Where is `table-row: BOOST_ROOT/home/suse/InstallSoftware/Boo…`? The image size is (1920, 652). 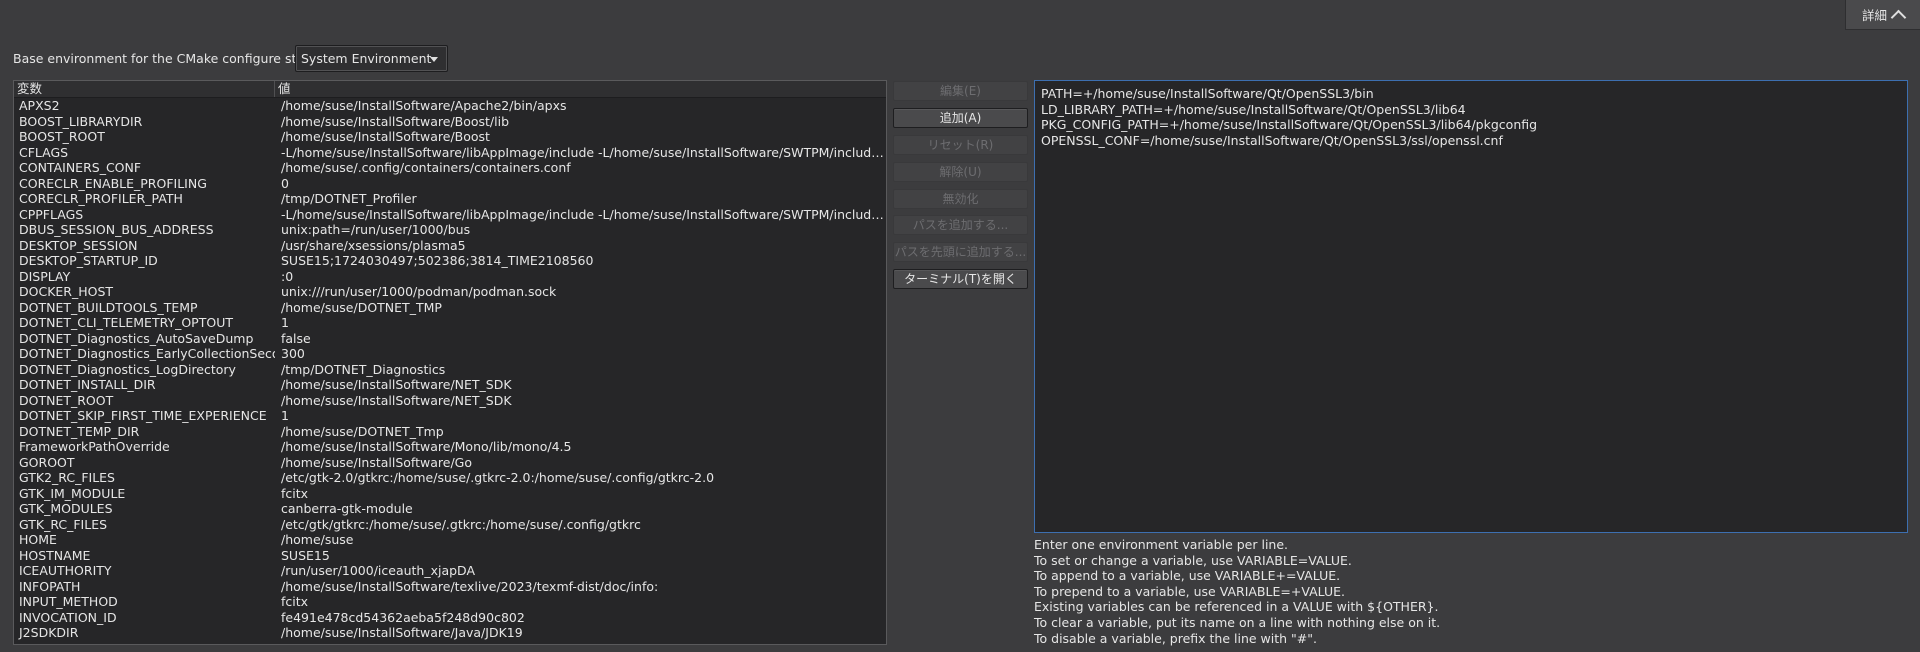
table-row: BOOST_ROOT/home/suse/InstallSoftware/Boo… is located at coordinates (450, 137).